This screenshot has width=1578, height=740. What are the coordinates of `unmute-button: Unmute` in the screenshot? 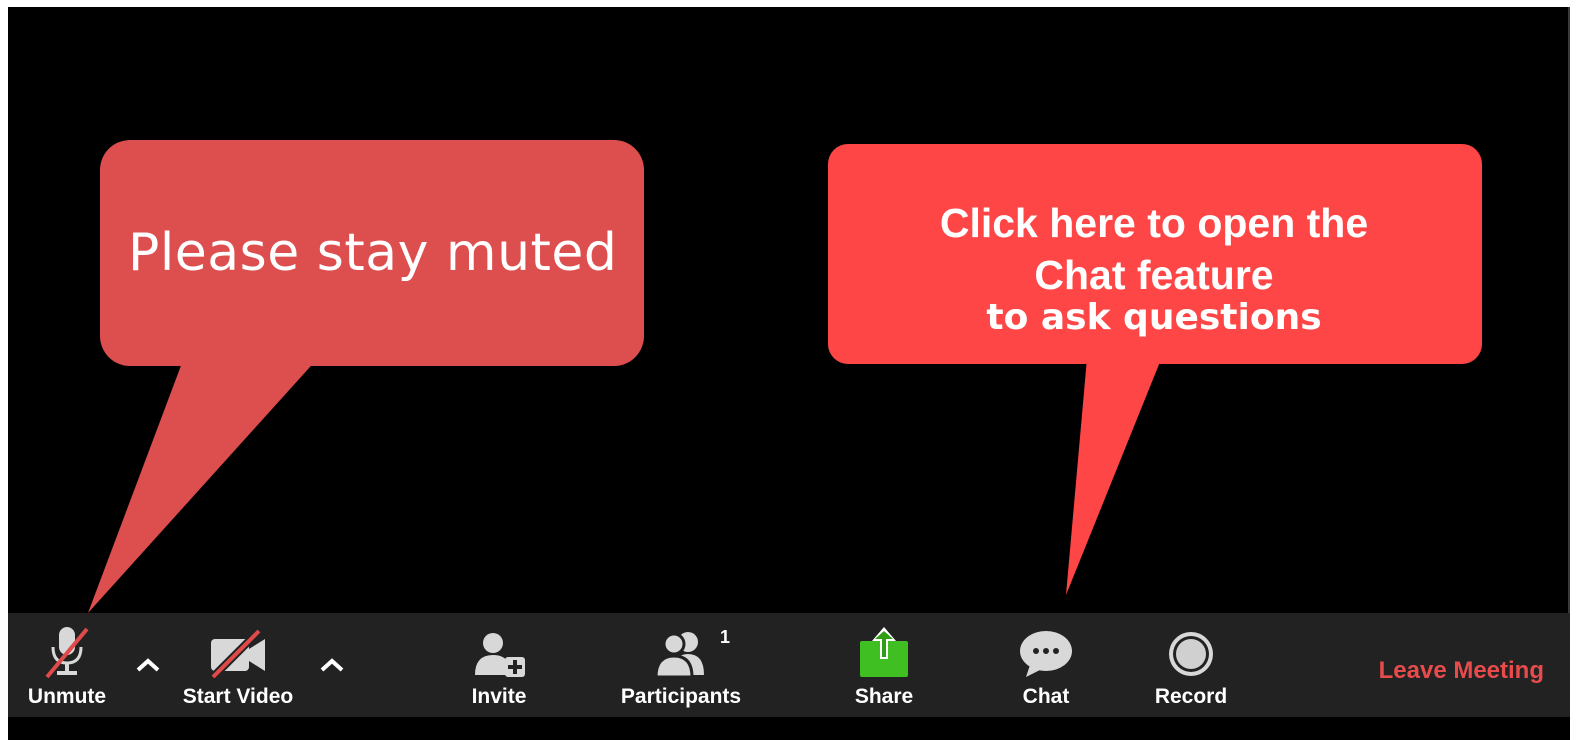 It's located at (67, 665).